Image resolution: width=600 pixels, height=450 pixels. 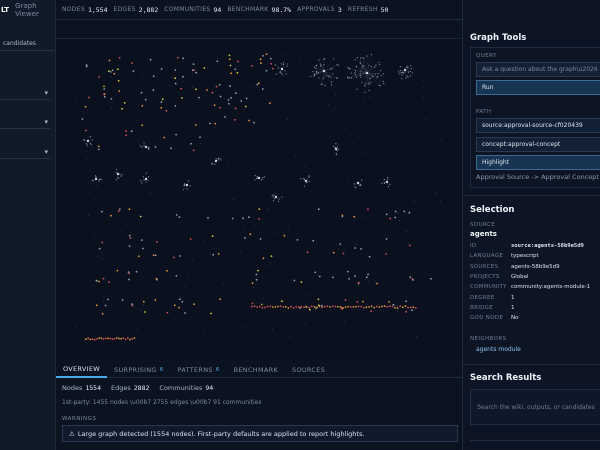 What do you see at coordinates (4, 10) in the screenshot?
I see `tab-active: LT` at bounding box center [4, 10].